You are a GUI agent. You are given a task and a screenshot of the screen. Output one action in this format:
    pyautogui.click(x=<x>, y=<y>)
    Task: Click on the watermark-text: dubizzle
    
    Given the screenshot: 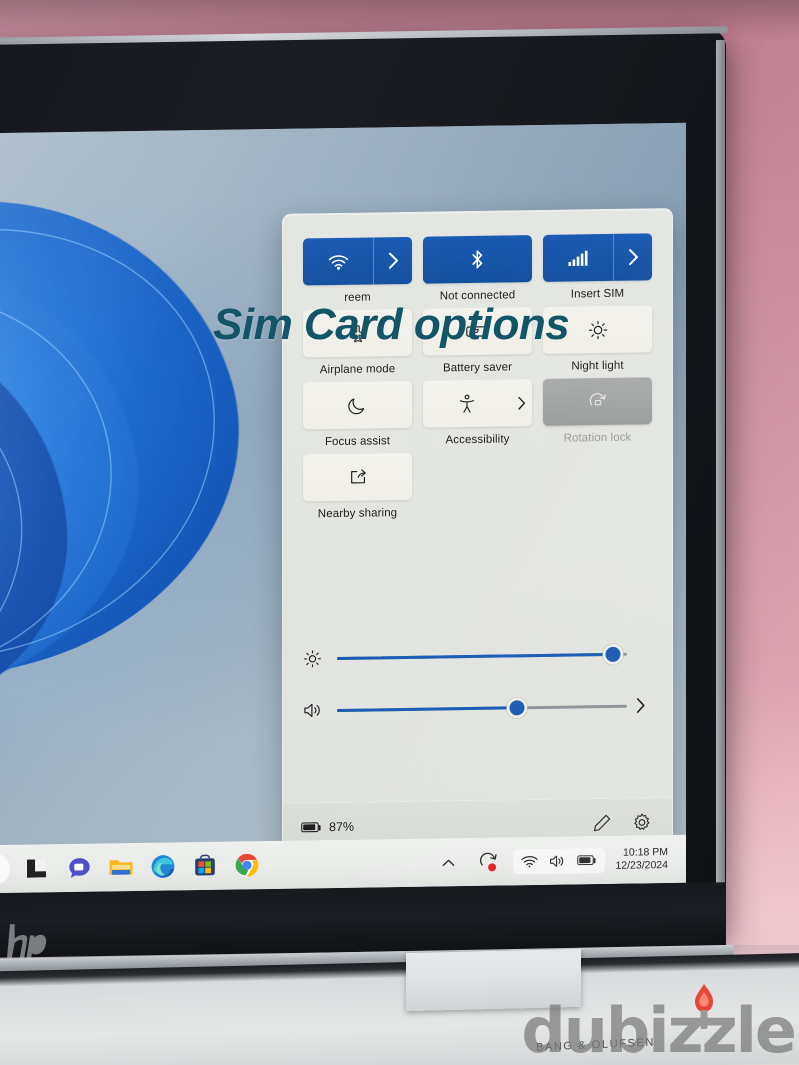 What is the action you would take?
    pyautogui.click(x=659, y=1029)
    